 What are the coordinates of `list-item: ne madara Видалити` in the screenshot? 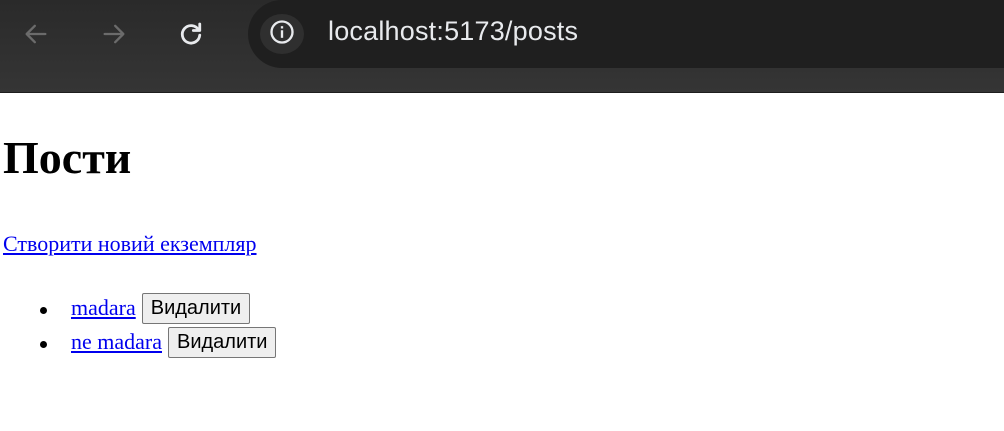 It's located at (155, 342).